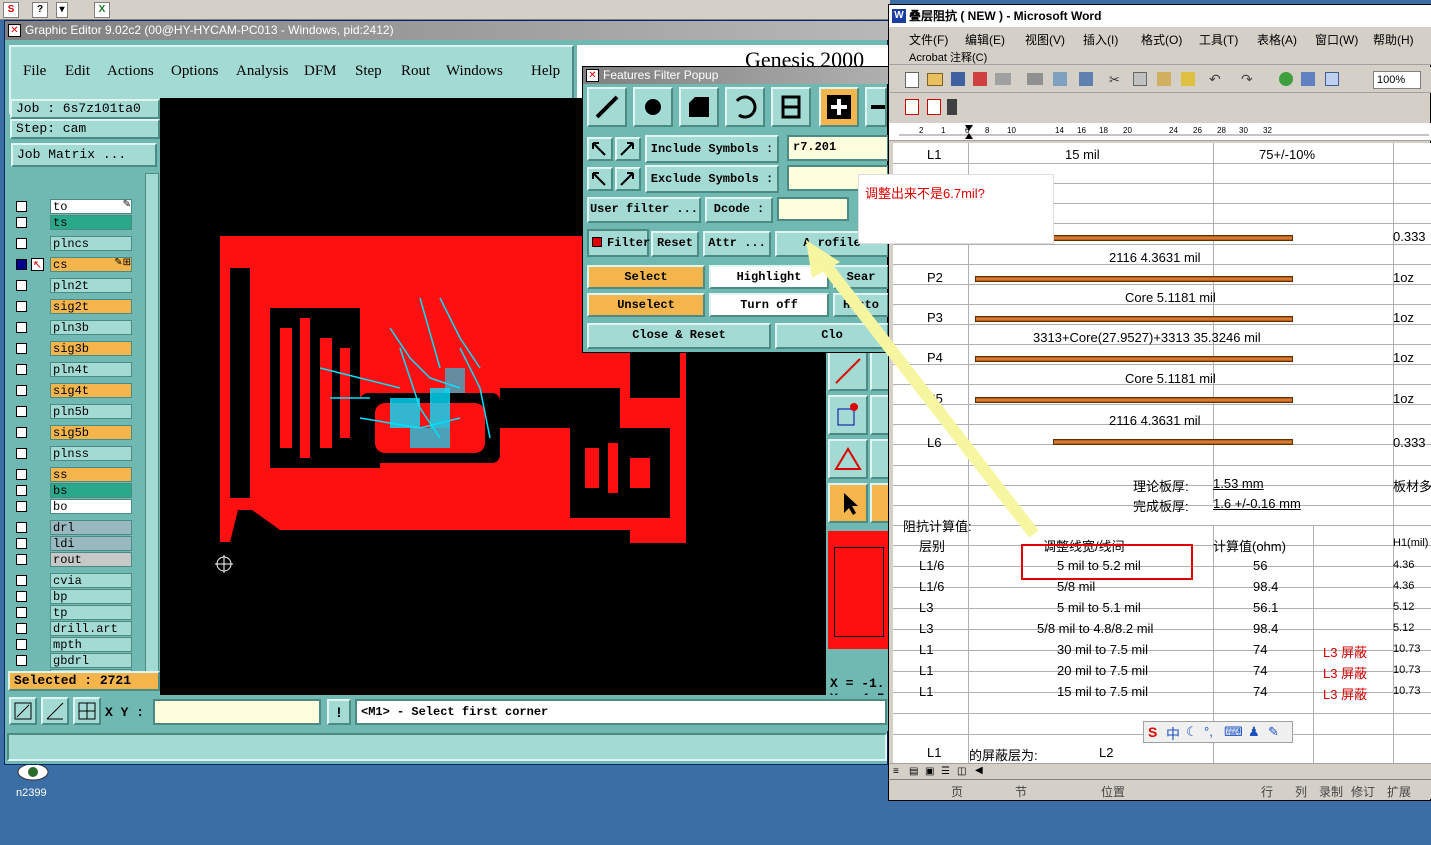 Image resolution: width=1431 pixels, height=845 pixels. I want to click on hyperlink-icon, so click(1286, 79).